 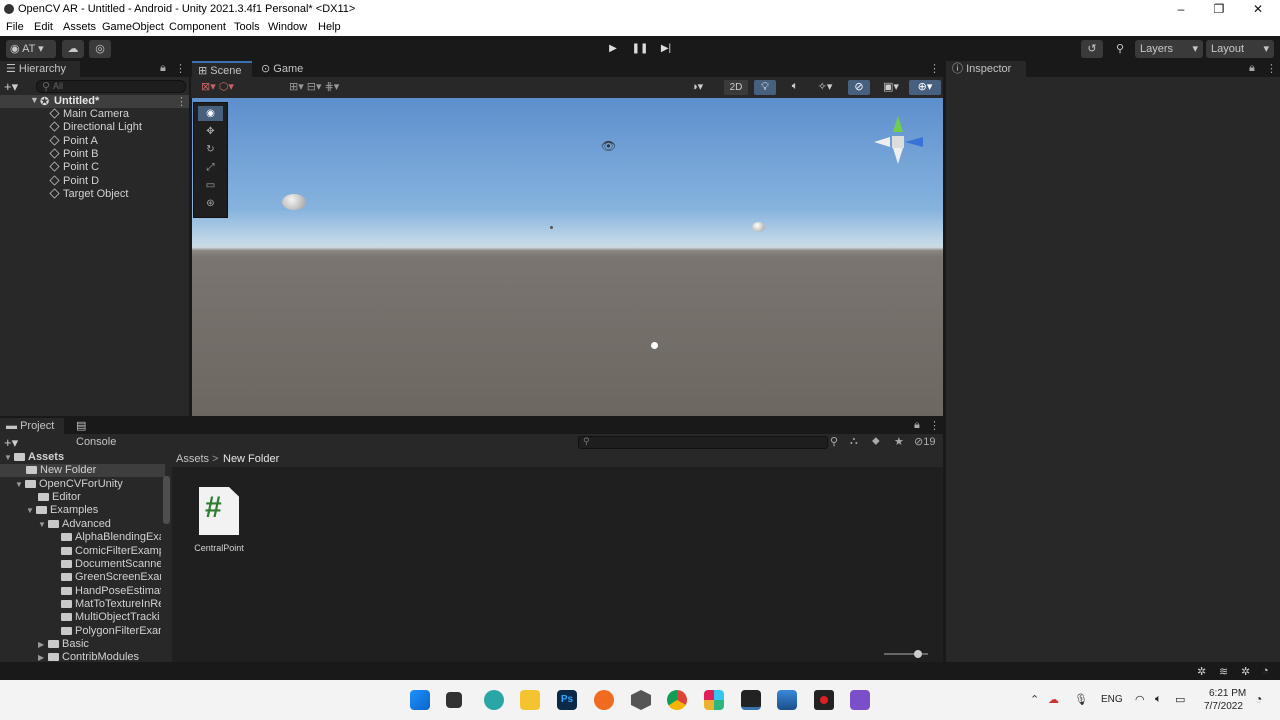 I want to click on menu-tools: Tools, so click(x=247, y=27).